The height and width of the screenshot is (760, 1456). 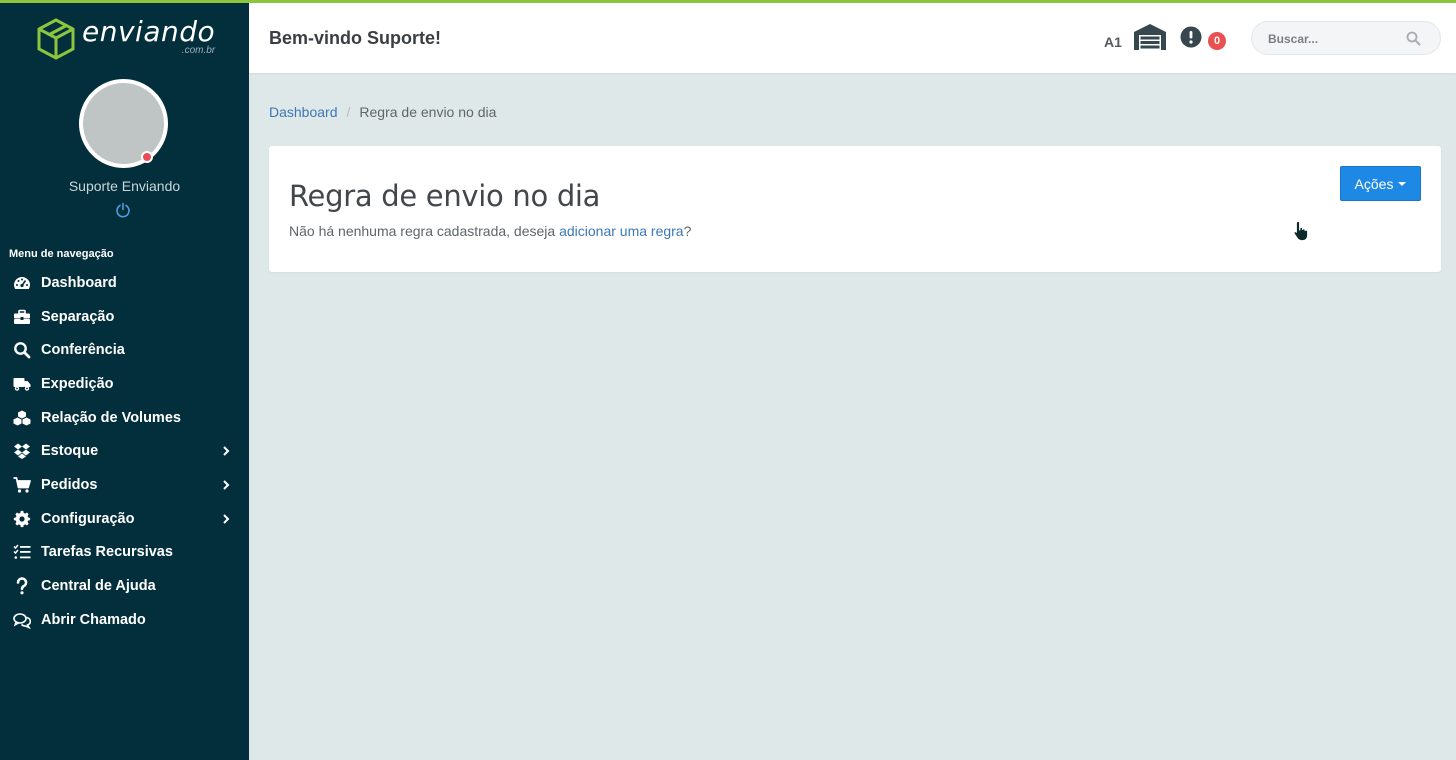 I want to click on breadcrumb-current: Regra de envio no dia, so click(x=428, y=112).